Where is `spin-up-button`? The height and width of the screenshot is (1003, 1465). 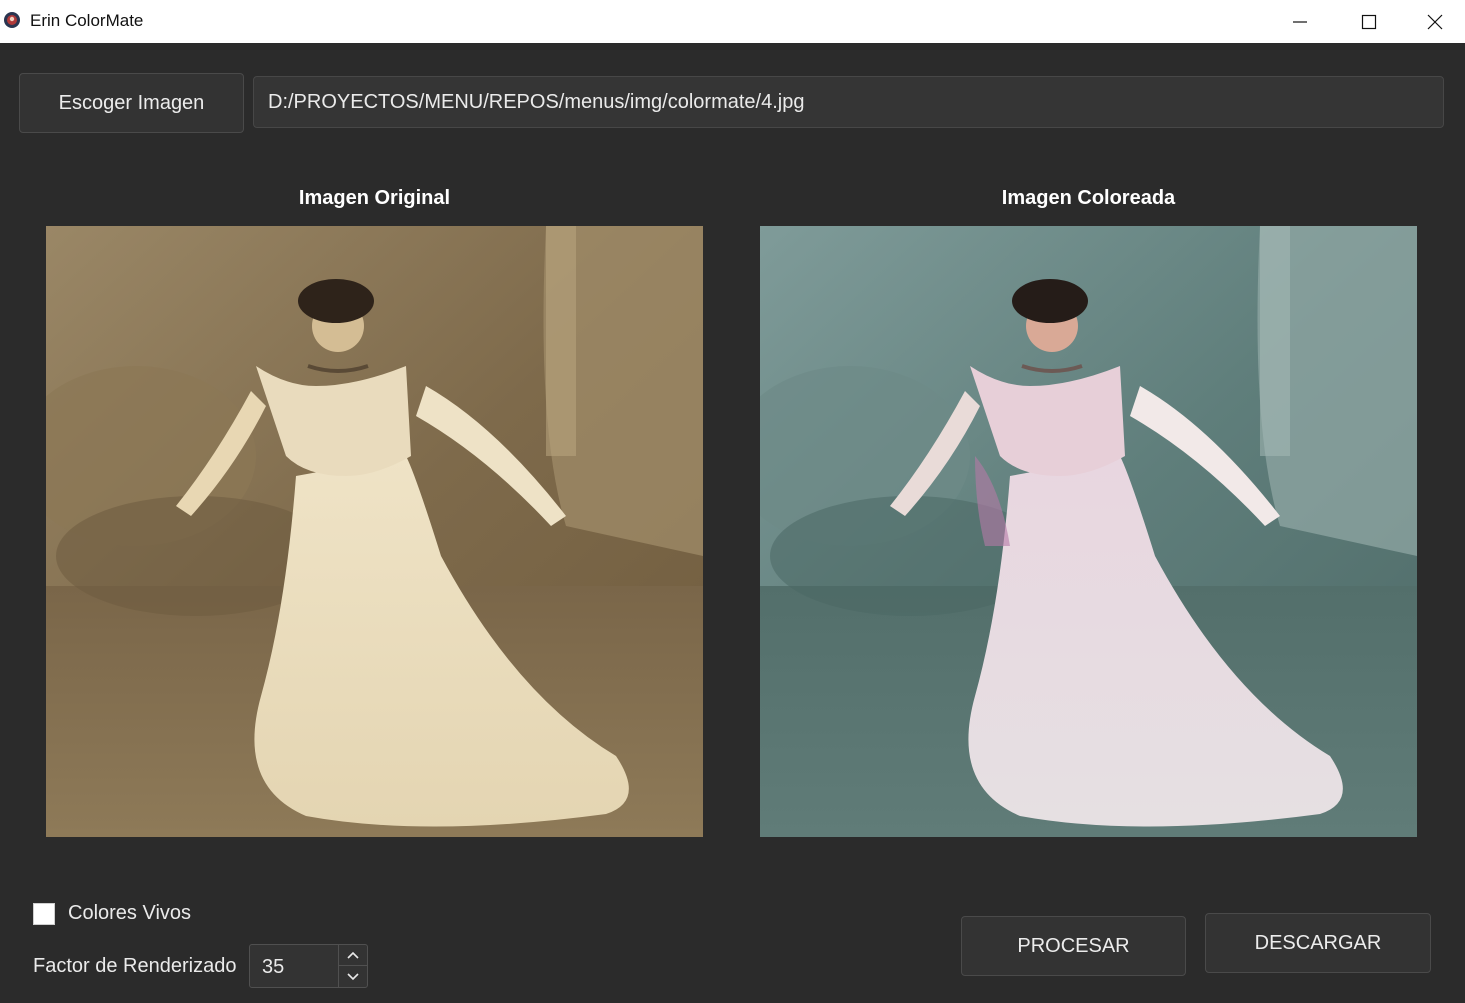
spin-up-button is located at coordinates (353, 955).